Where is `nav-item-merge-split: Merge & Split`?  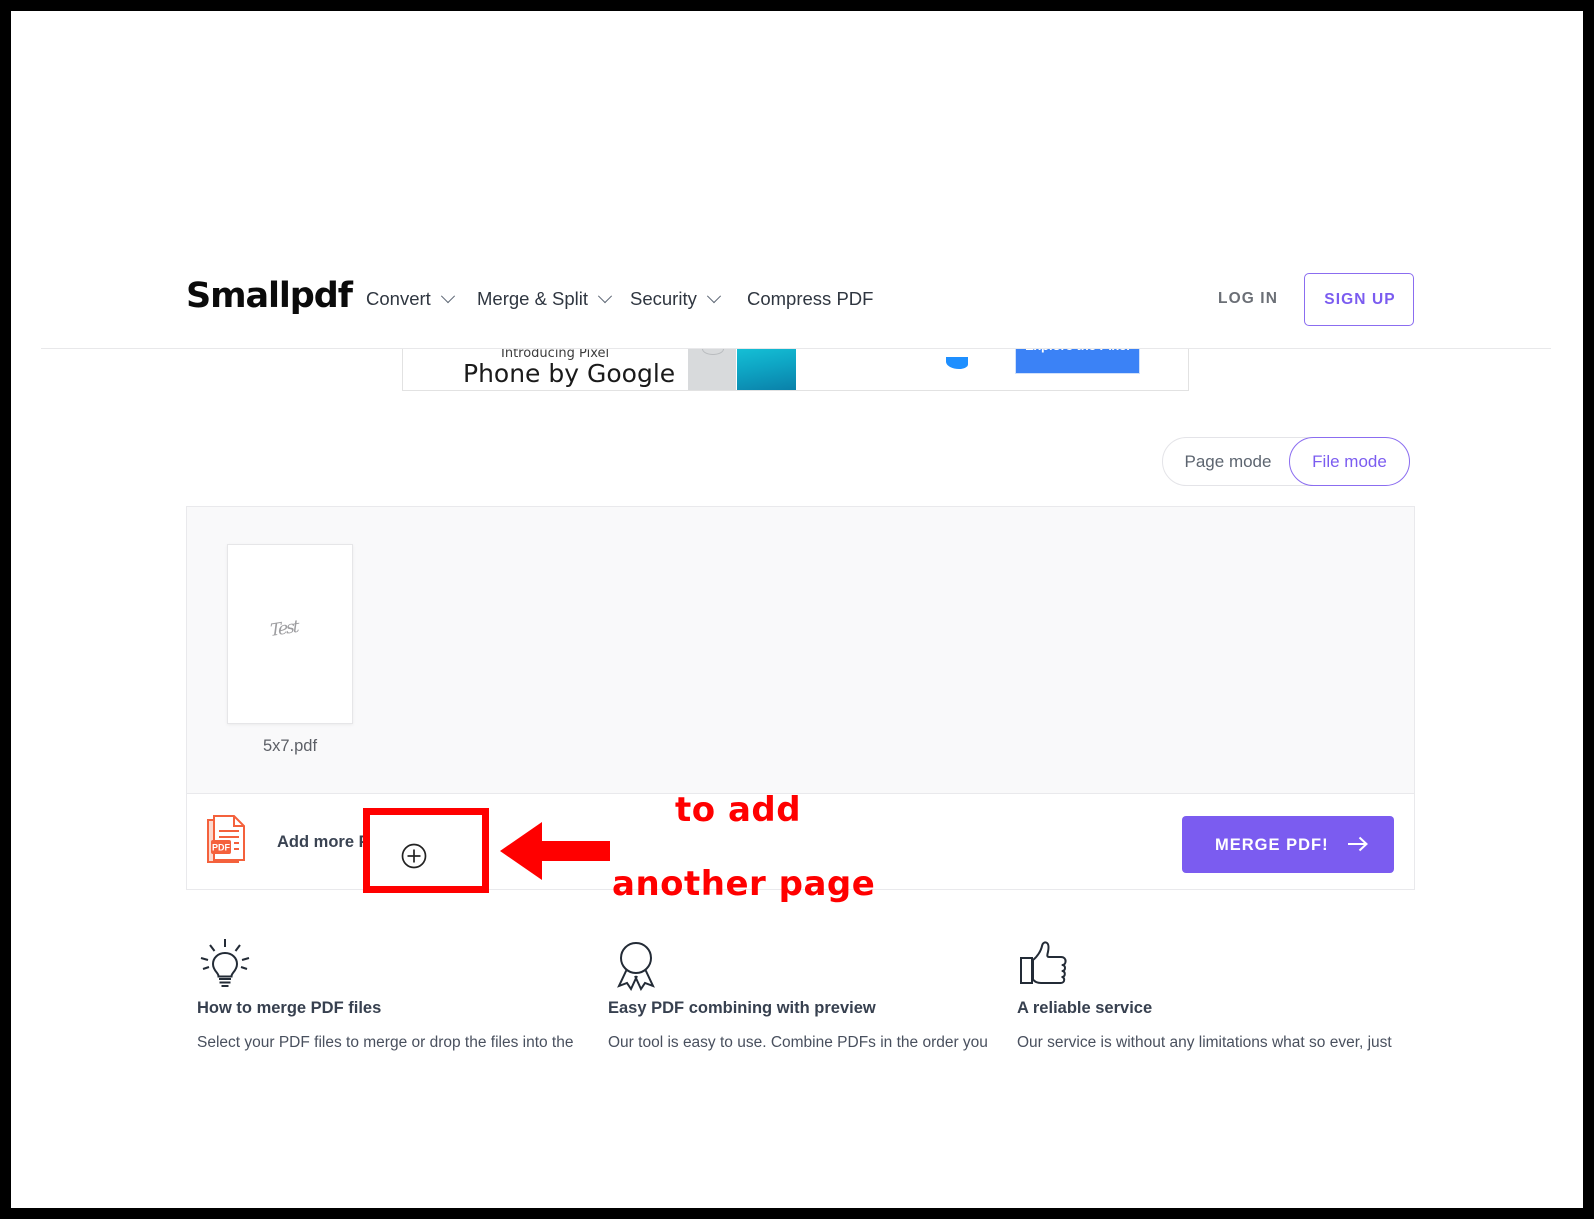 nav-item-merge-split: Merge & Split is located at coordinates (545, 299).